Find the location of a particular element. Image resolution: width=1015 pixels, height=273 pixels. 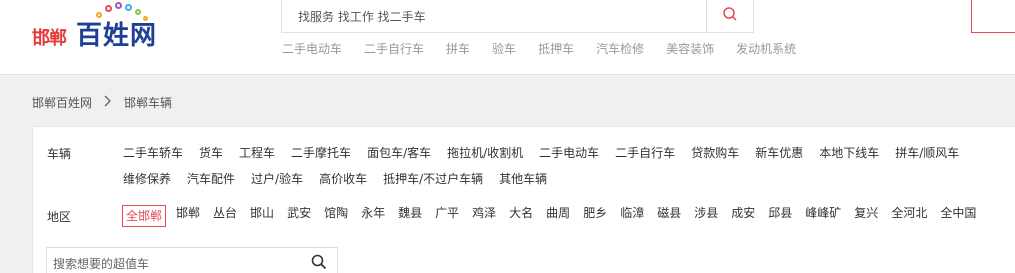

vehicle-filter-option: 高价收车 is located at coordinates (343, 179).